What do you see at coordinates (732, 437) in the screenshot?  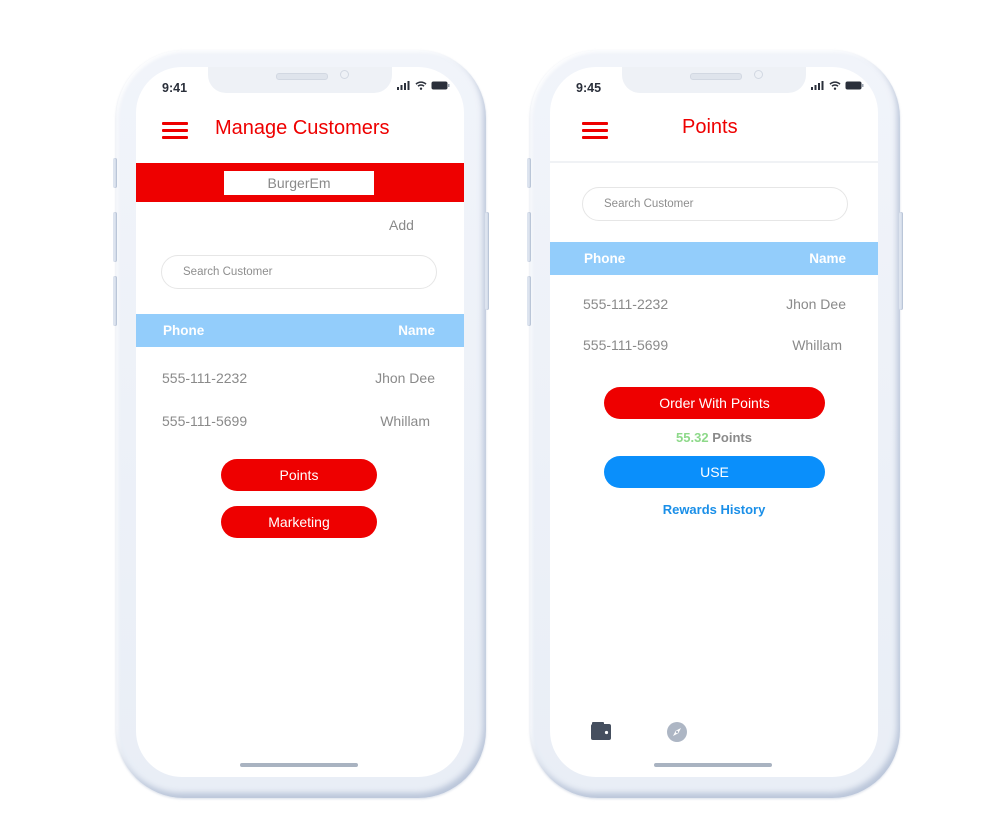 I see `points-unit: Points` at bounding box center [732, 437].